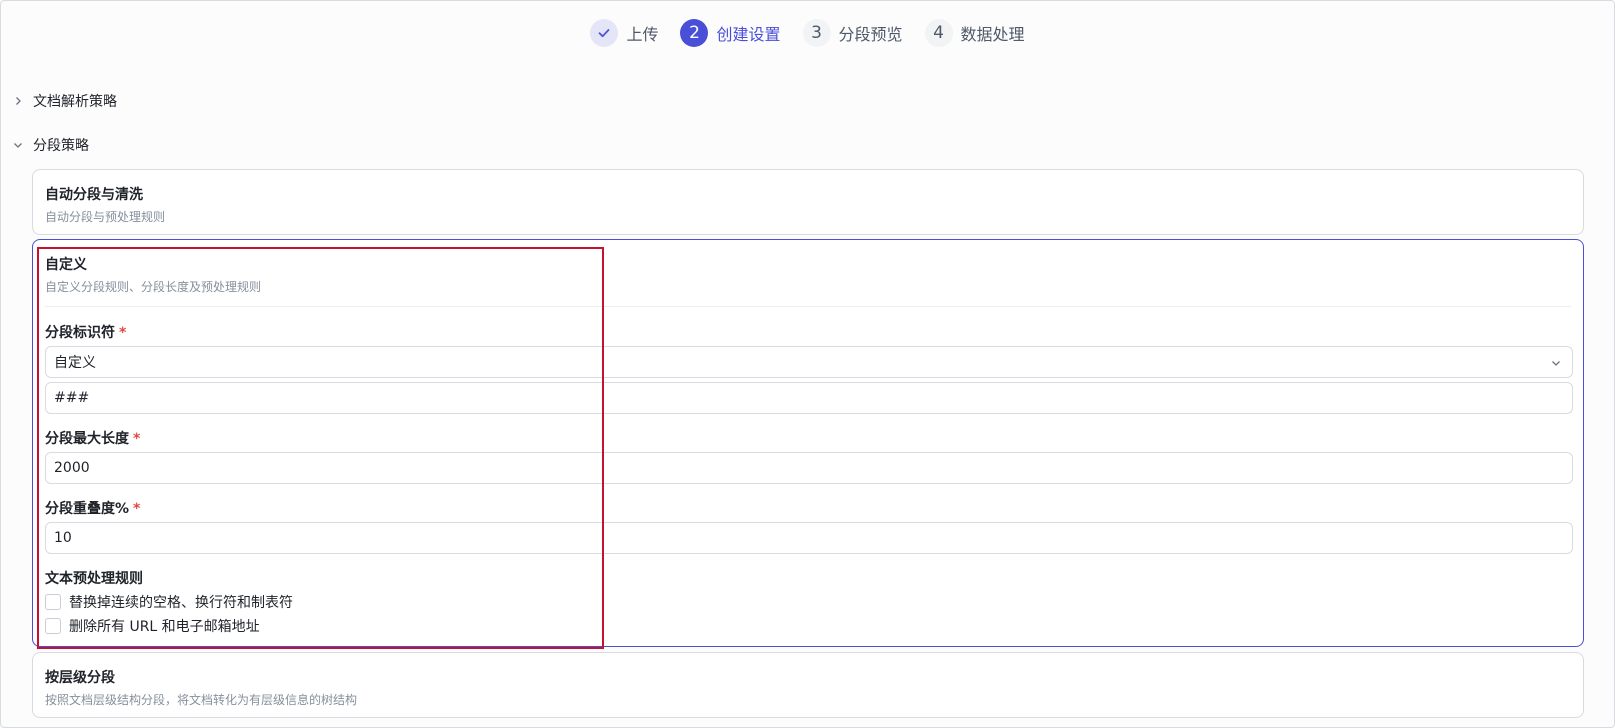 This screenshot has width=1615, height=728. Describe the element at coordinates (642, 34) in the screenshot. I see `step-label: 上传` at that location.